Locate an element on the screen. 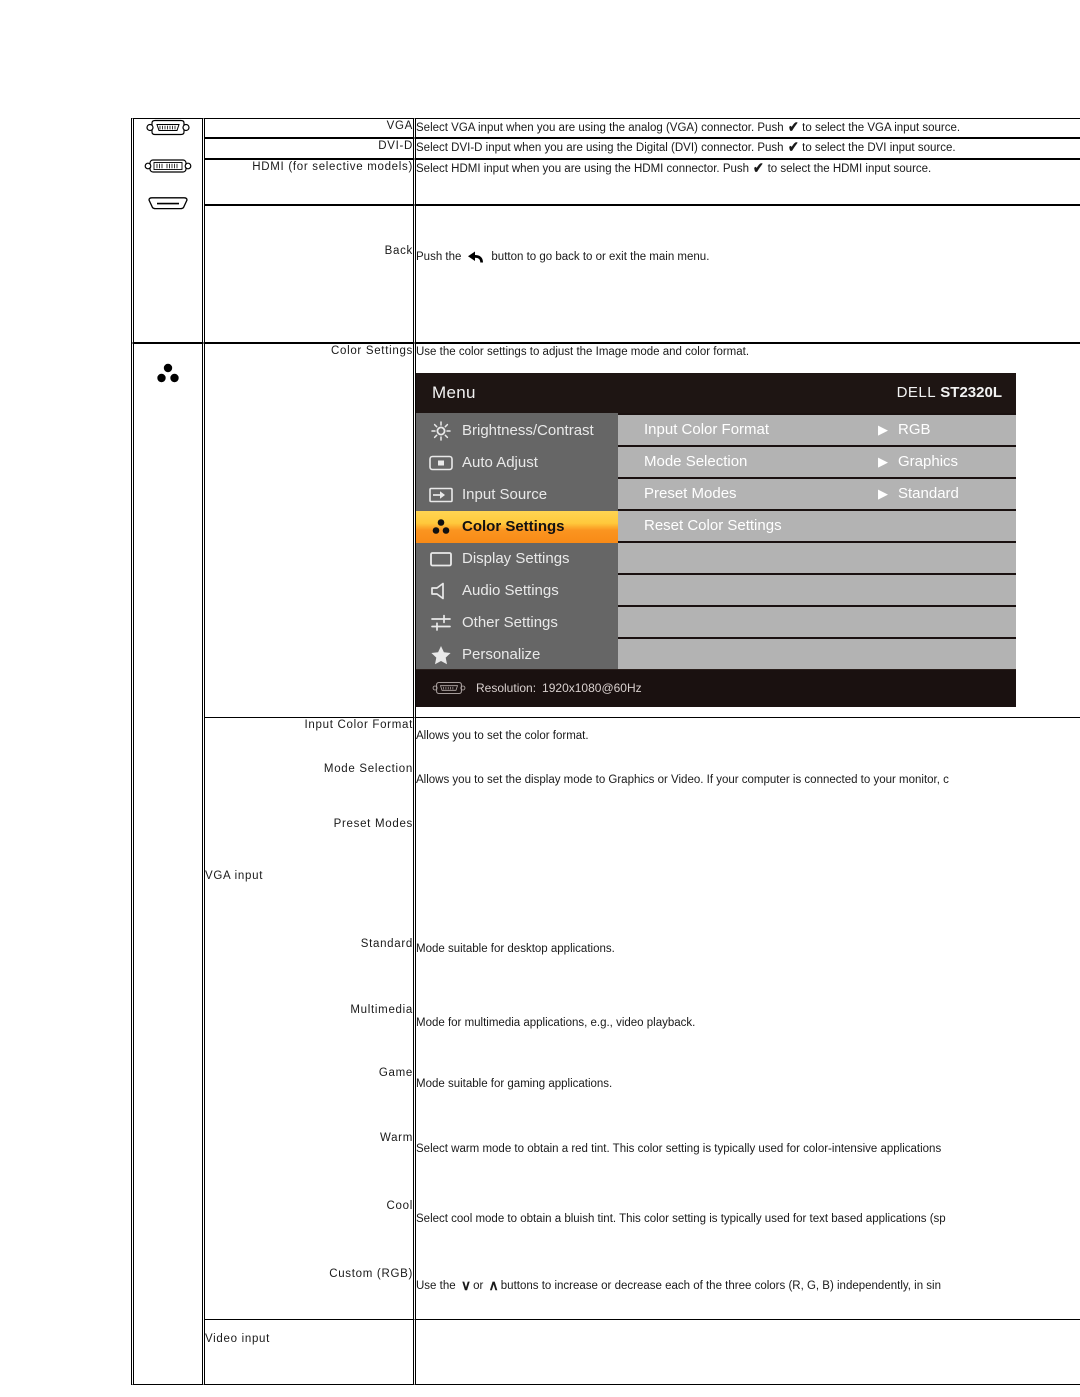  chevron-up-icon: ∧ is located at coordinates (493, 1284).